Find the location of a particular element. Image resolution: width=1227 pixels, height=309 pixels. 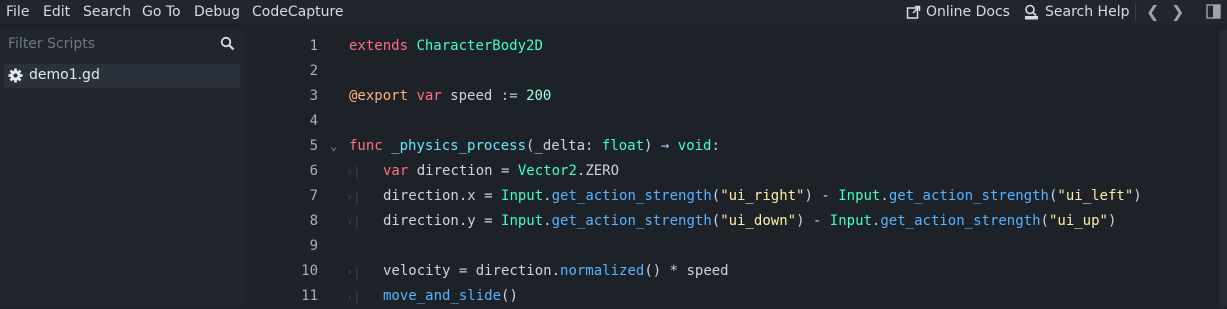

line-number: 7 is located at coordinates (313, 196).